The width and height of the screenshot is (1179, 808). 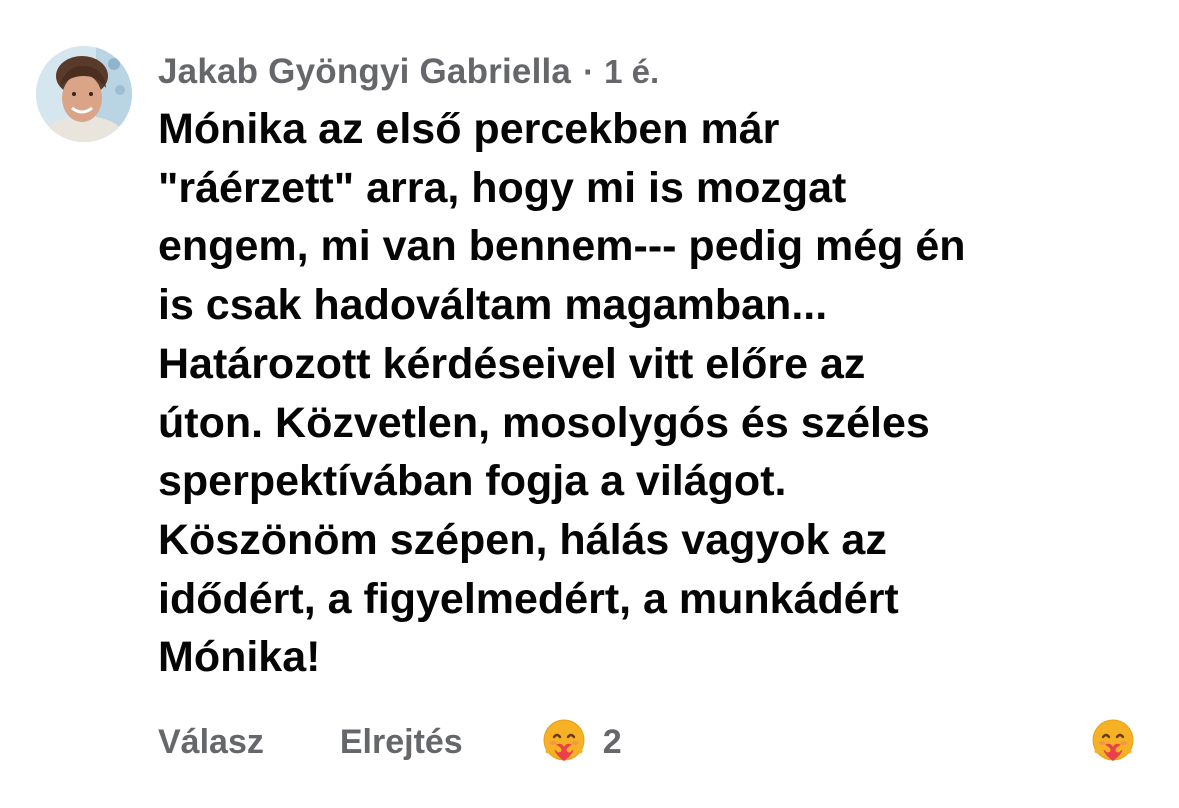 I want to click on comment-text-line: "ráérzett" arra, hogy mi is mozgat, so click(x=502, y=187).